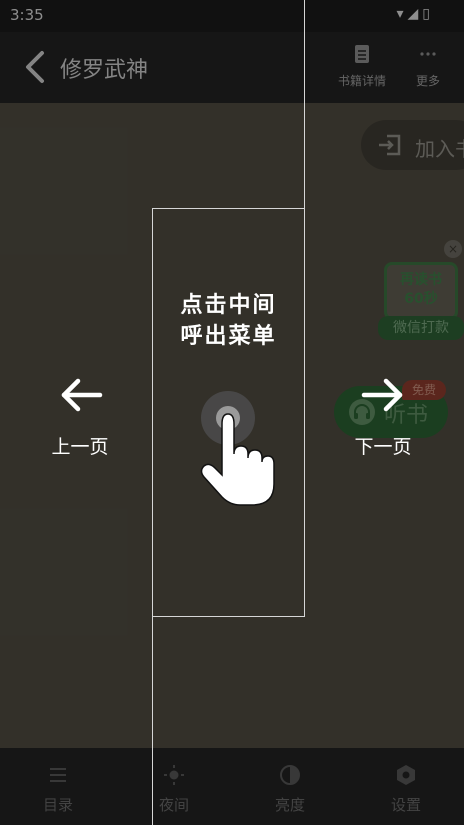 This screenshot has width=464, height=825. What do you see at coordinates (237, 448) in the screenshot?
I see `tap-hand-icon` at bounding box center [237, 448].